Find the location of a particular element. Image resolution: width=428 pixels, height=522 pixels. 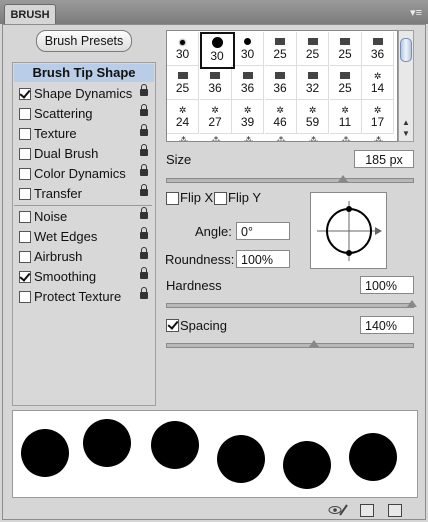

brush-tip-option: ✲ 59 is located at coordinates (313, 117).